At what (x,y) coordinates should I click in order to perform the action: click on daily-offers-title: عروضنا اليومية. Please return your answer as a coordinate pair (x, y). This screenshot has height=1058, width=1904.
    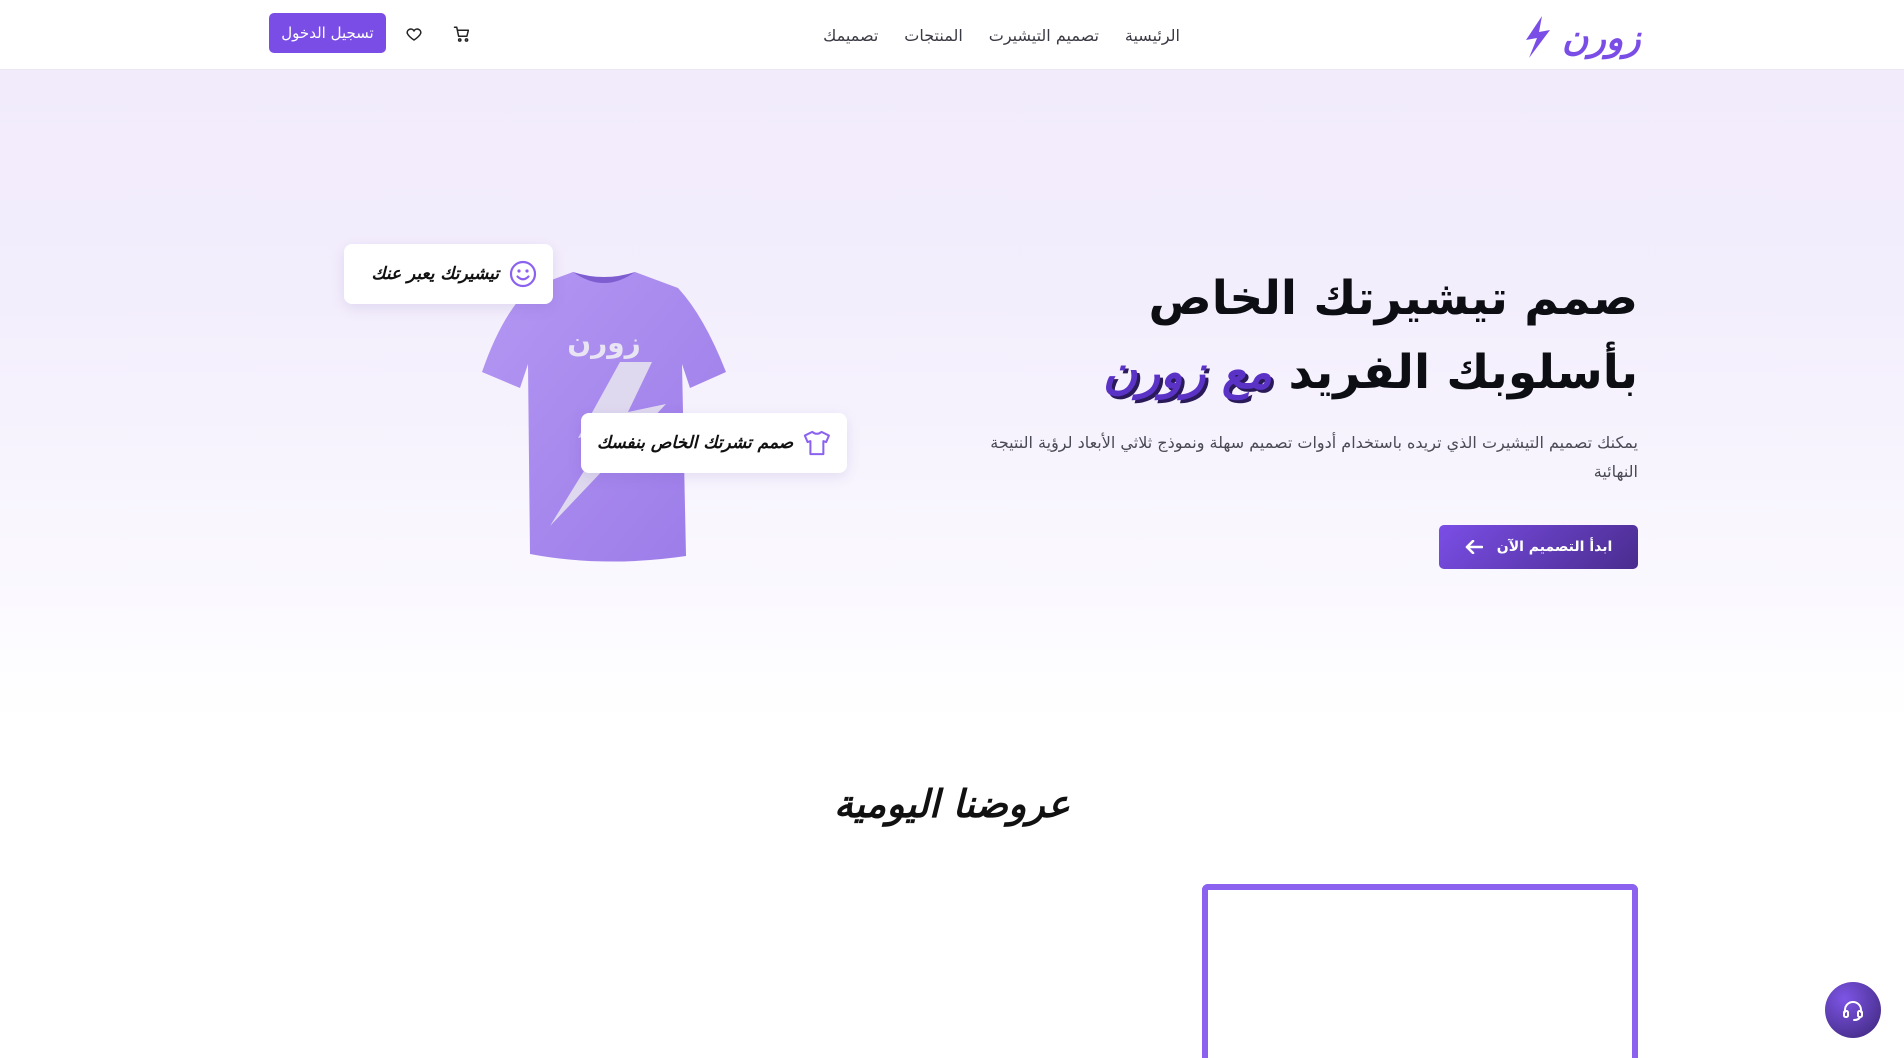
    Looking at the image, I should click on (952, 804).